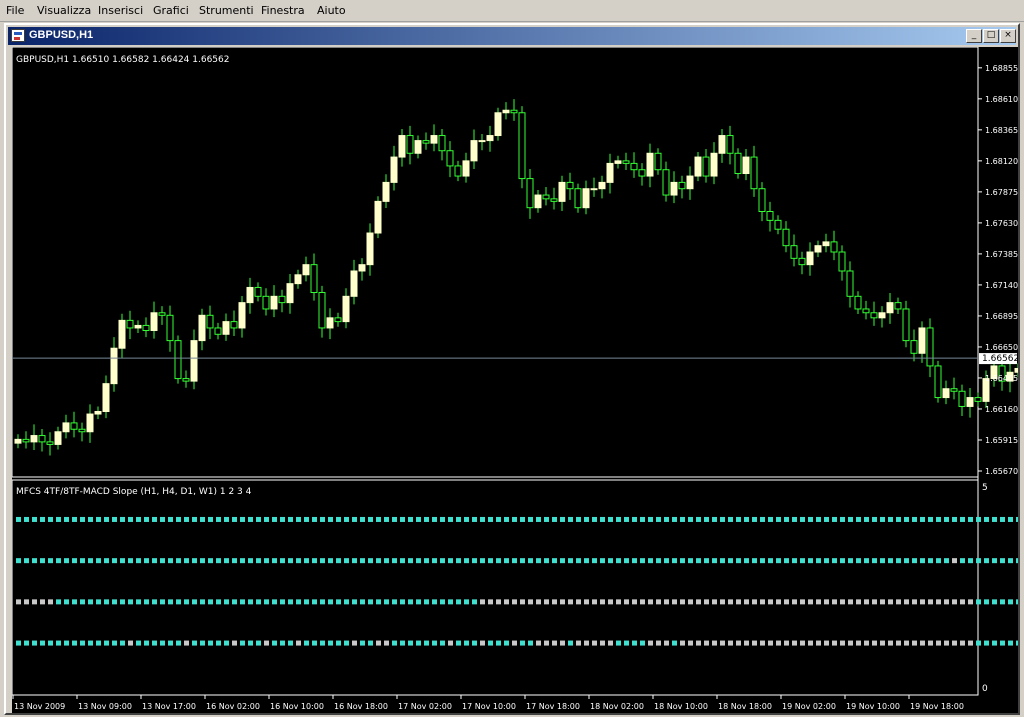  Describe the element at coordinates (331, 10) in the screenshot. I see `menu-aiuto: Aiuto` at that location.